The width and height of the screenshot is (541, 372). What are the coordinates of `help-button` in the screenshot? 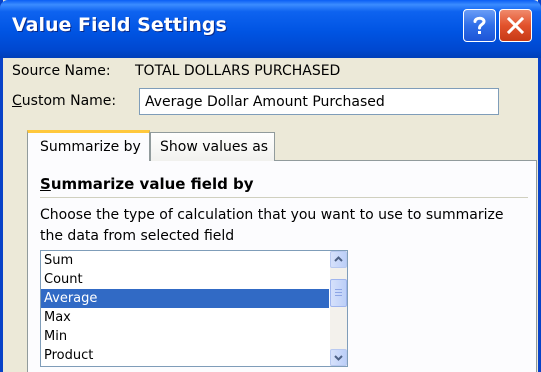 It's located at (479, 25).